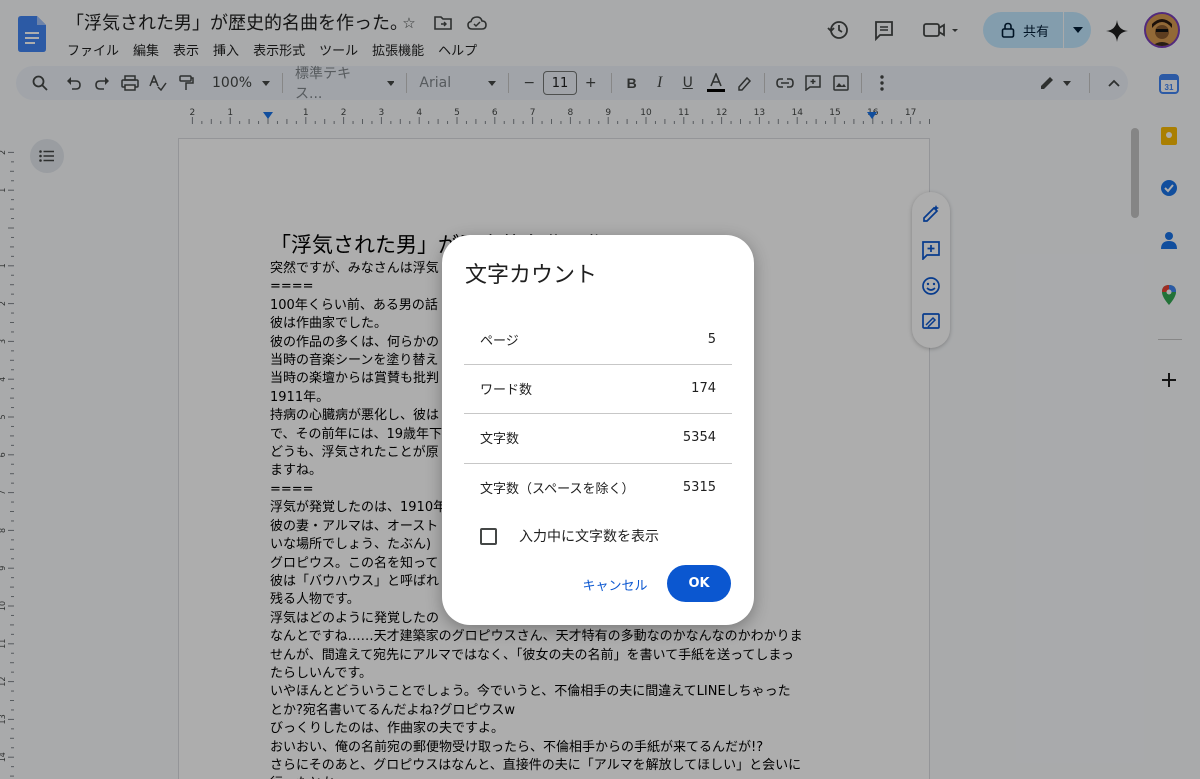 This screenshot has height=779, width=1200. I want to click on stat-row-characters: 文字数 5354, so click(598, 437).